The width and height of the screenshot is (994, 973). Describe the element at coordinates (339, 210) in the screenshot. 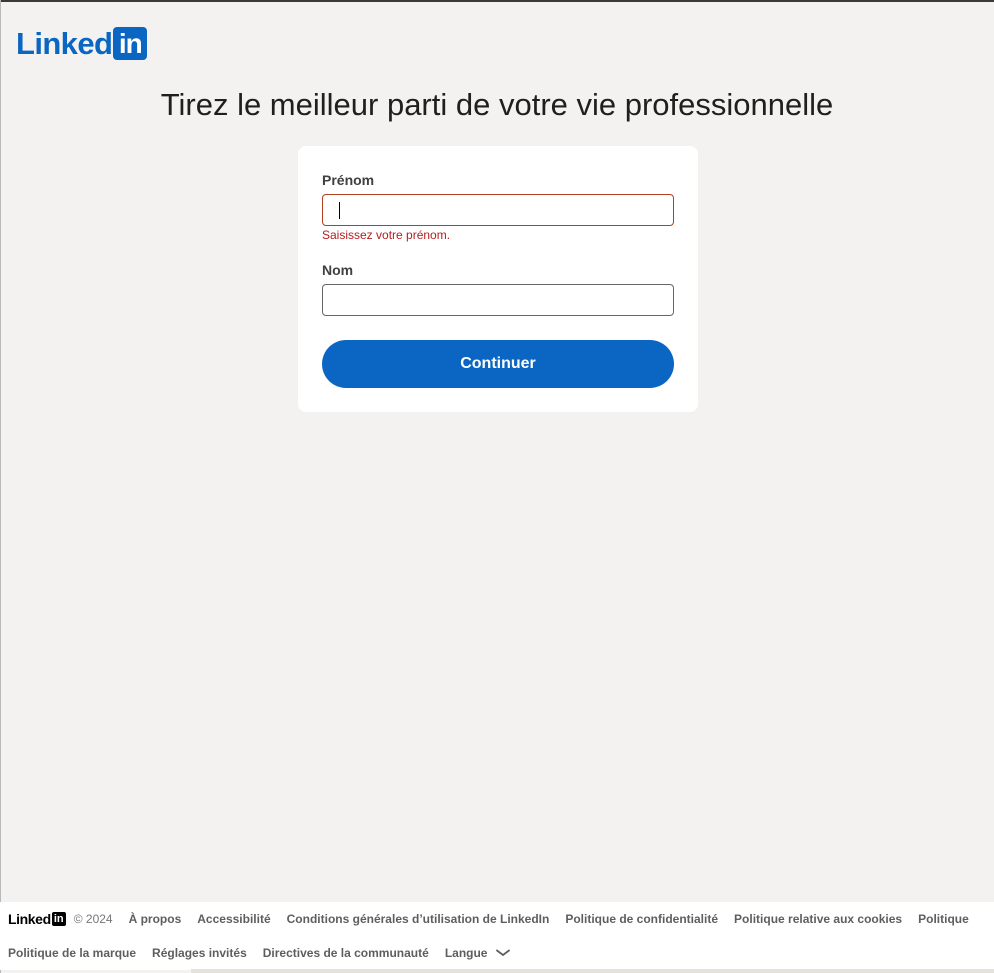

I see `text-caret` at that location.